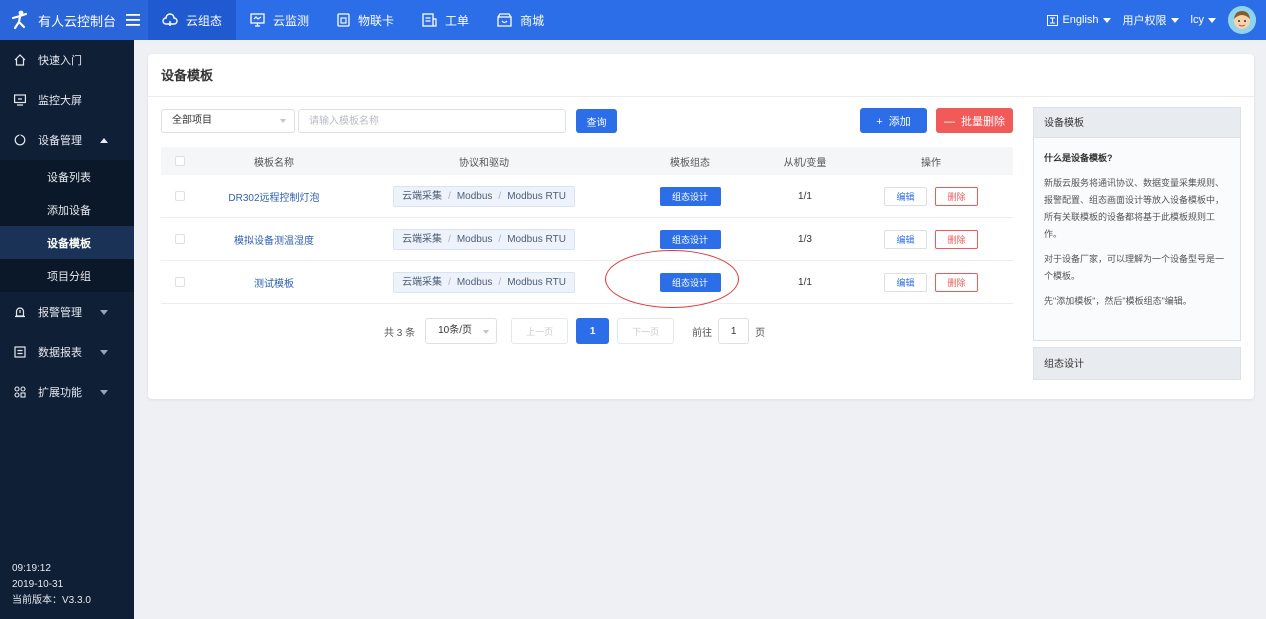  I want to click on sidebar-item-big-screen: 监控大屏, so click(67, 100).